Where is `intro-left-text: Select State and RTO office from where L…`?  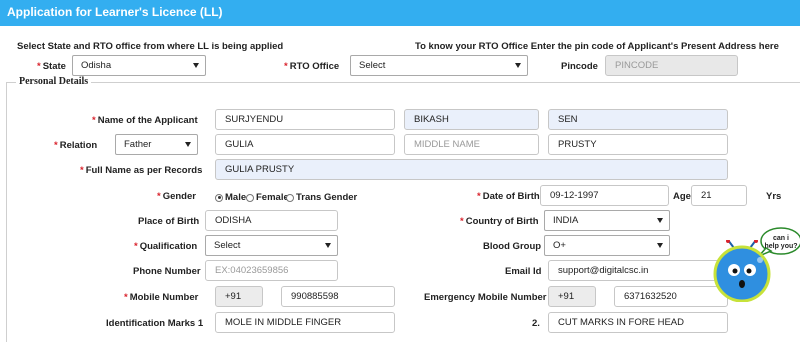
intro-left-text: Select State and RTO office from where L… is located at coordinates (150, 46).